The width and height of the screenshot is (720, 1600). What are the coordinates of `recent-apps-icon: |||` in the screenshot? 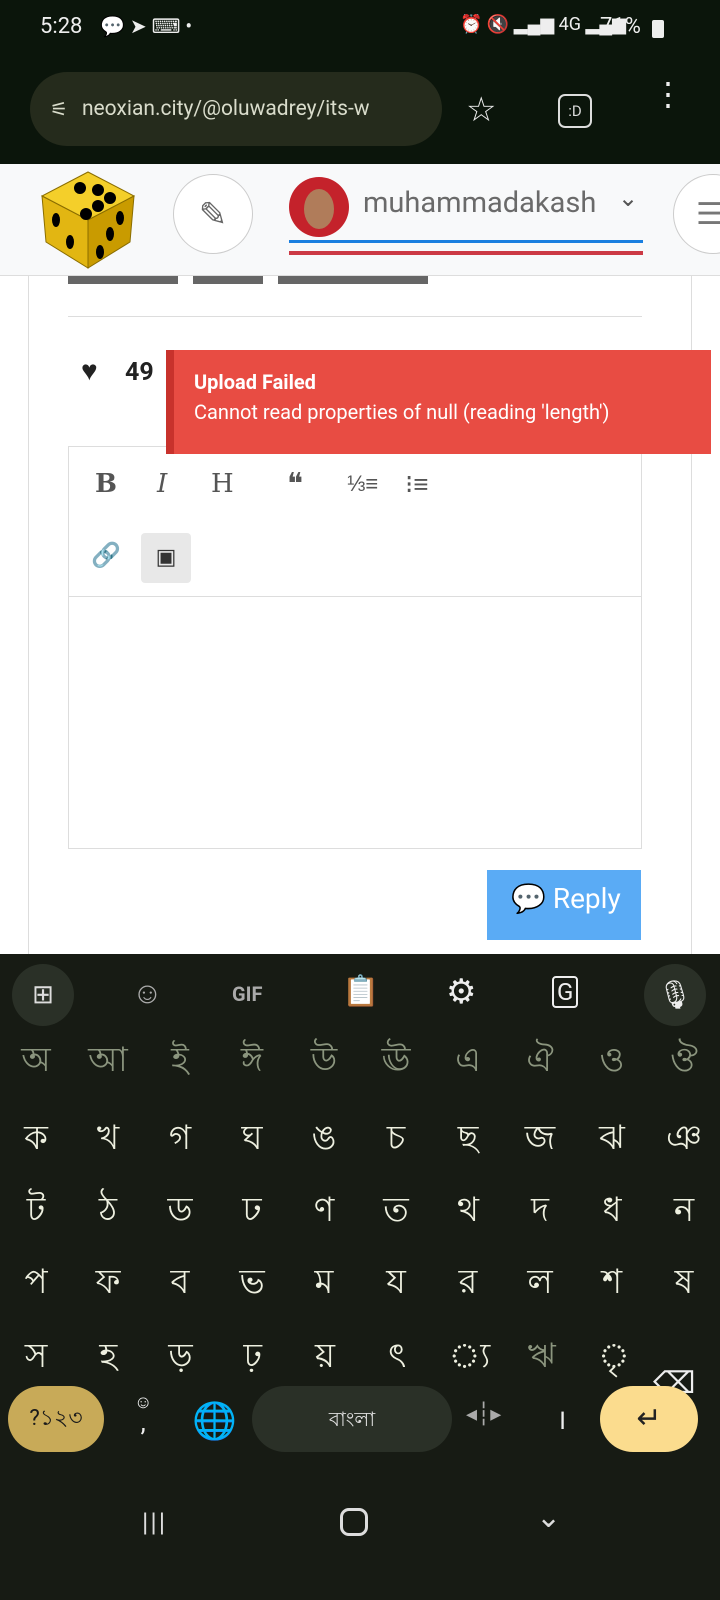 It's located at (154, 1523).